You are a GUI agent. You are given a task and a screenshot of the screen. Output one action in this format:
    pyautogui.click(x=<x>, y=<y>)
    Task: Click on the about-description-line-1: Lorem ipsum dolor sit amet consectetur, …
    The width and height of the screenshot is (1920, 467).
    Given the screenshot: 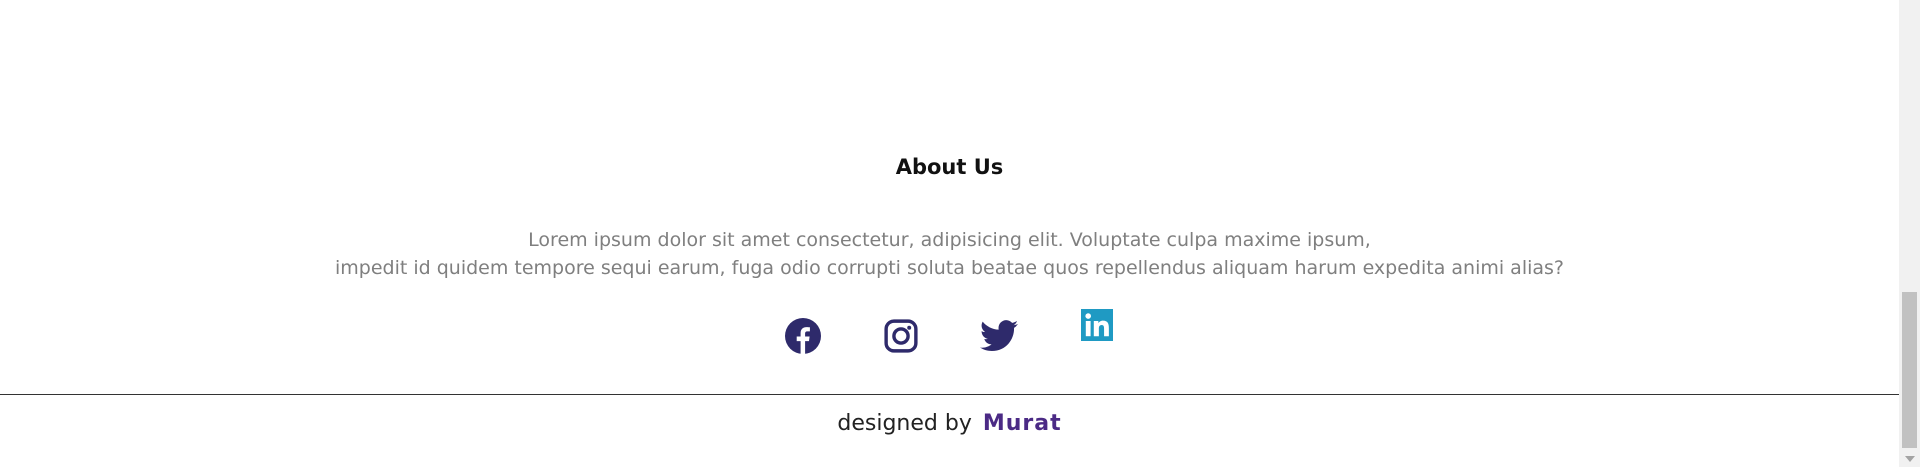 What is the action you would take?
    pyautogui.click(x=949, y=240)
    